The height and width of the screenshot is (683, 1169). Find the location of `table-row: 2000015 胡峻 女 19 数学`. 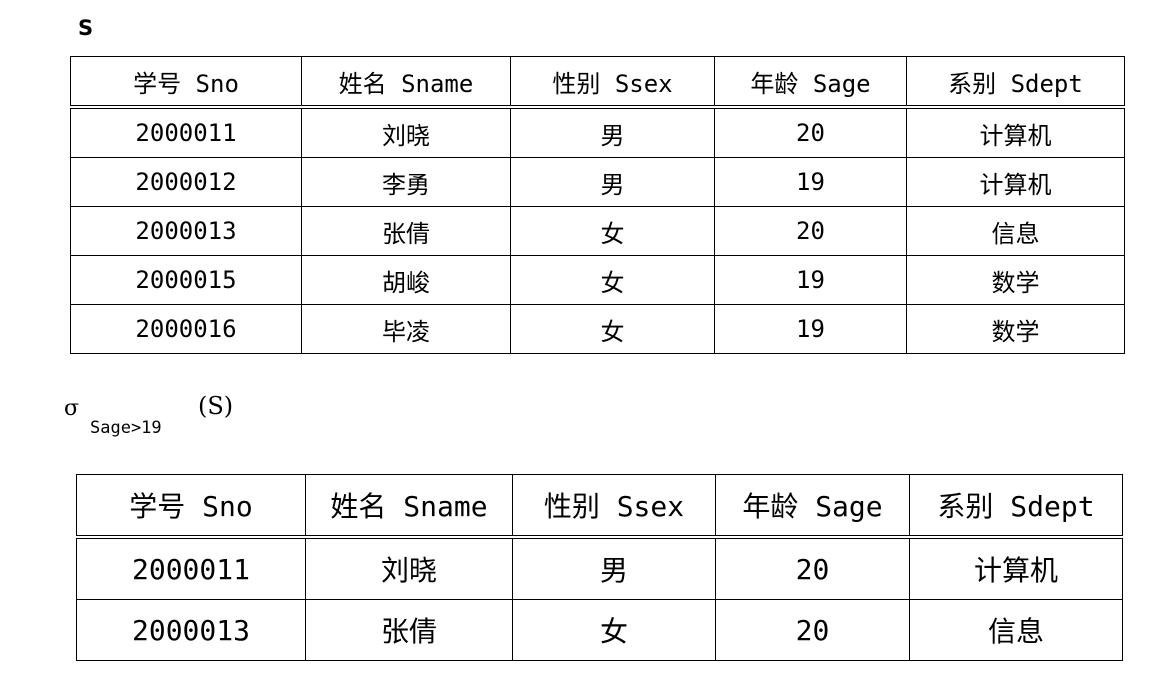

table-row: 2000015 胡峻 女 19 数学 is located at coordinates (597, 280).